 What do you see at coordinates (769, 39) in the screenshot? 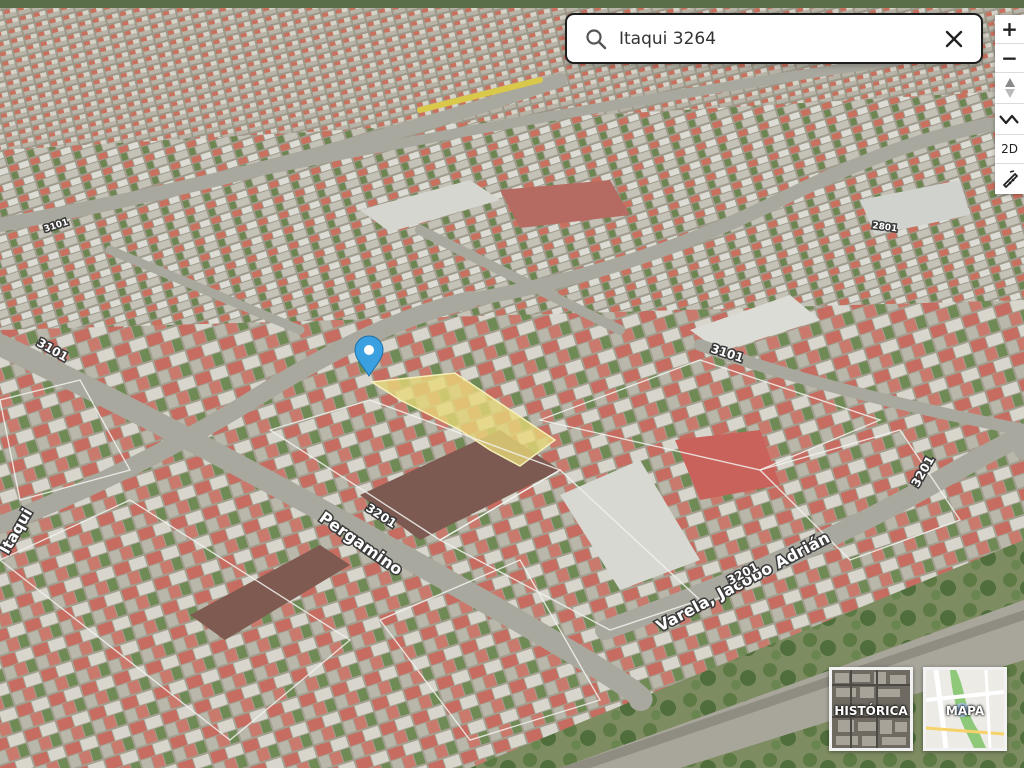
I see `search-input` at bounding box center [769, 39].